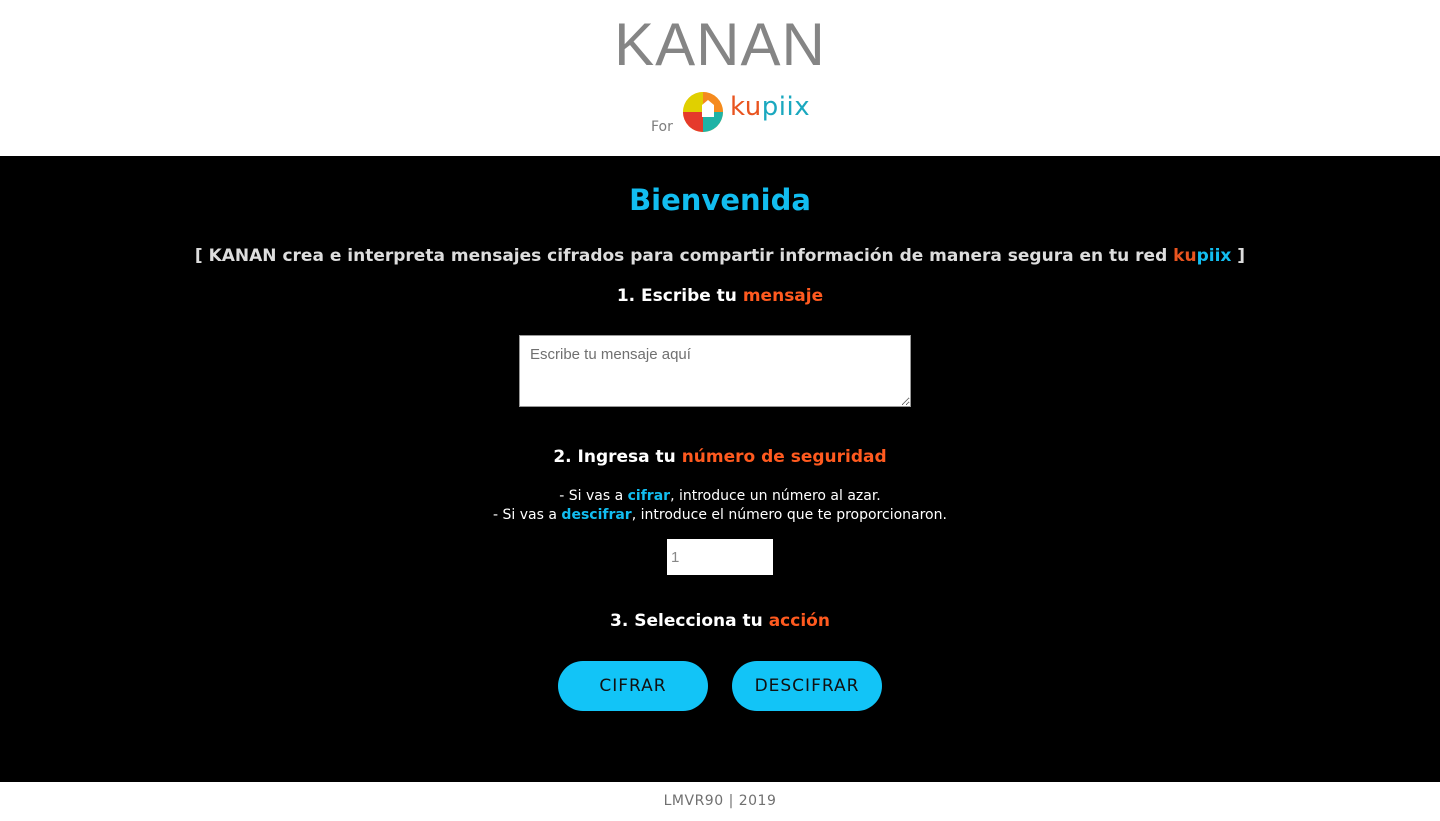 This screenshot has width=1440, height=821. What do you see at coordinates (783, 296) in the screenshot?
I see `step-1-highlight: mensaje` at bounding box center [783, 296].